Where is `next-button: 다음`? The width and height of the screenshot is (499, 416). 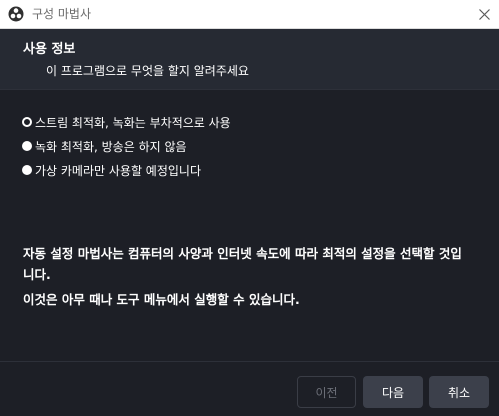
next-button: 다음 is located at coordinates (393, 392).